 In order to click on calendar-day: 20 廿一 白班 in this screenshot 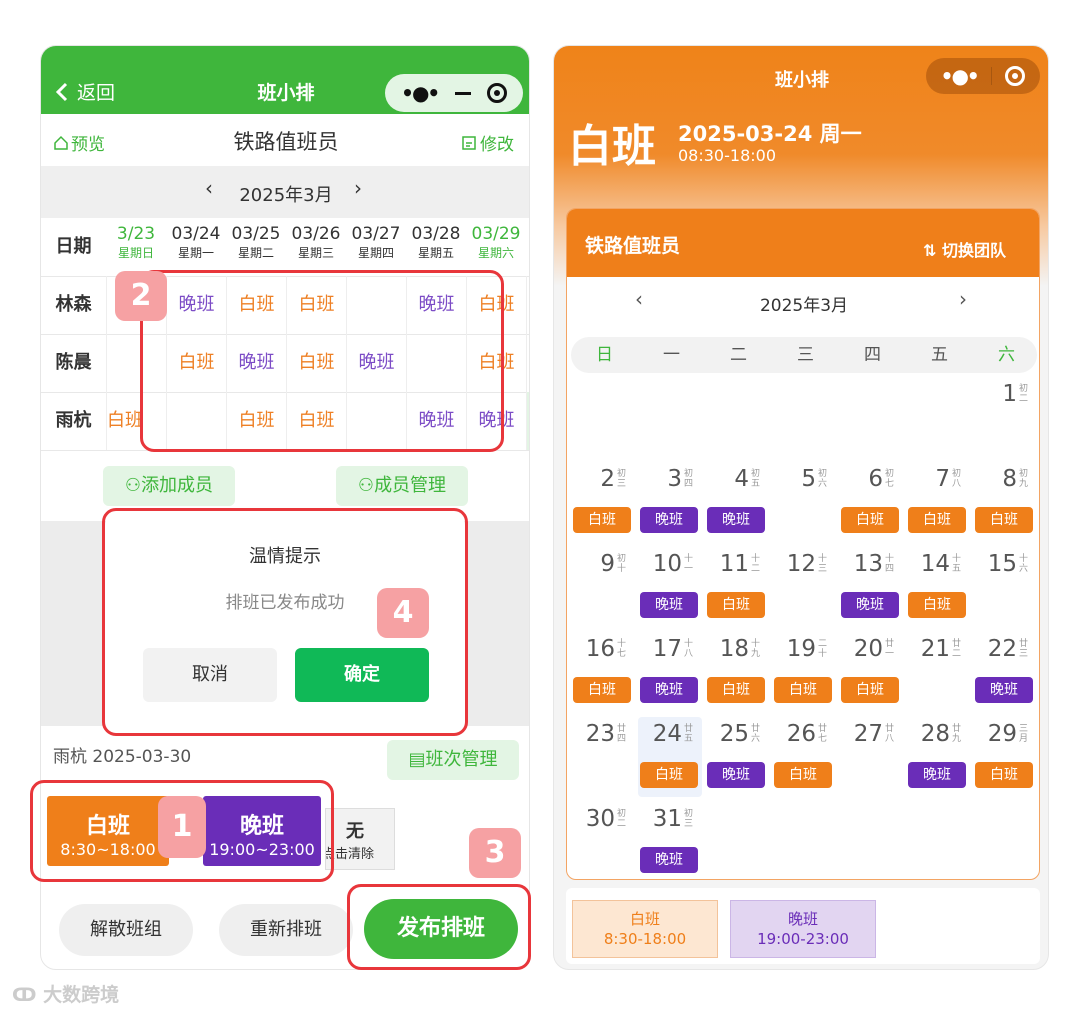, I will do `click(871, 672)`.